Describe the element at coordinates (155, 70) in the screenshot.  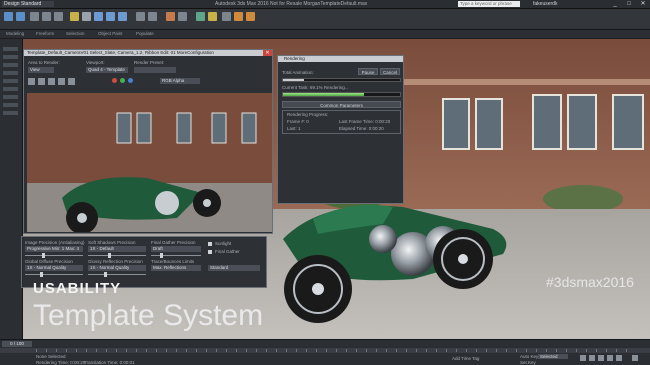
I see `render-preset-select` at that location.